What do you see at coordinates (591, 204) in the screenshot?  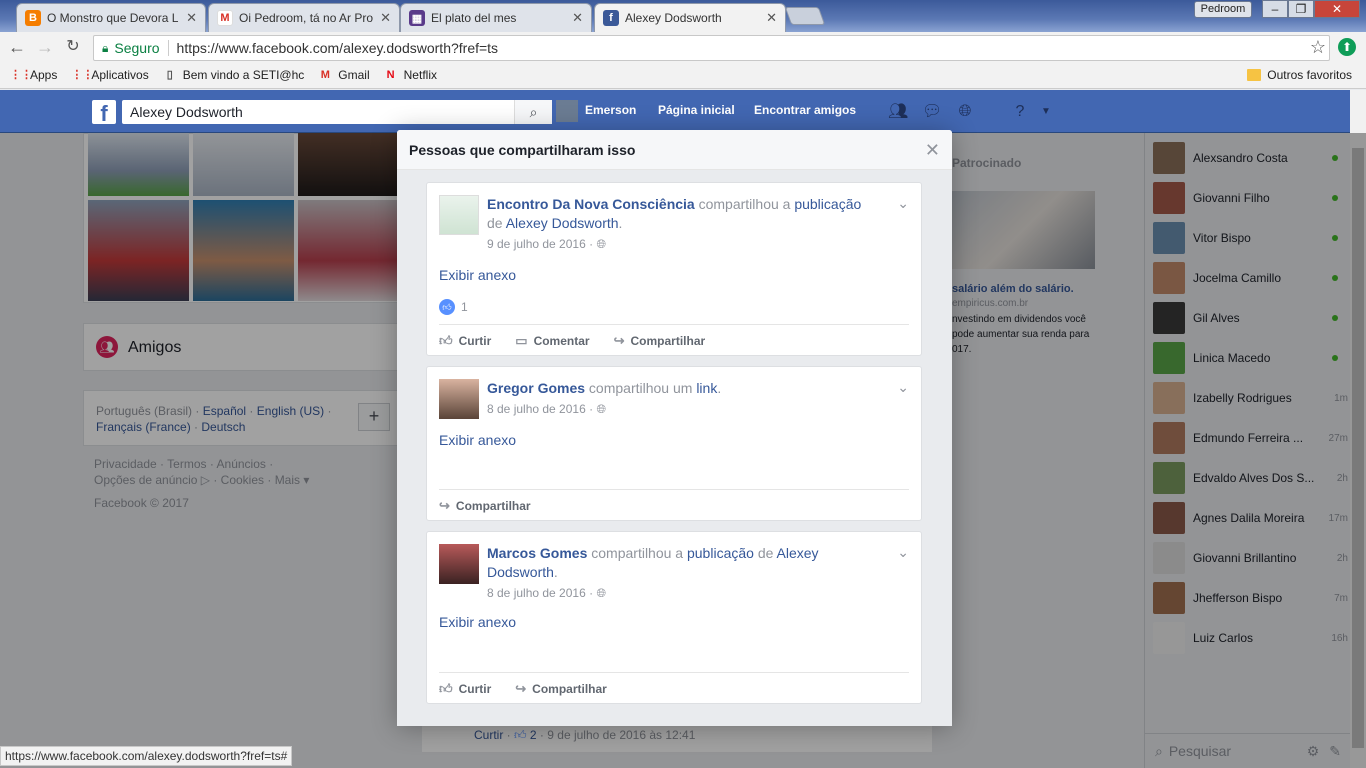 I see `sharer-name: Encontro Da Nova Consciência` at bounding box center [591, 204].